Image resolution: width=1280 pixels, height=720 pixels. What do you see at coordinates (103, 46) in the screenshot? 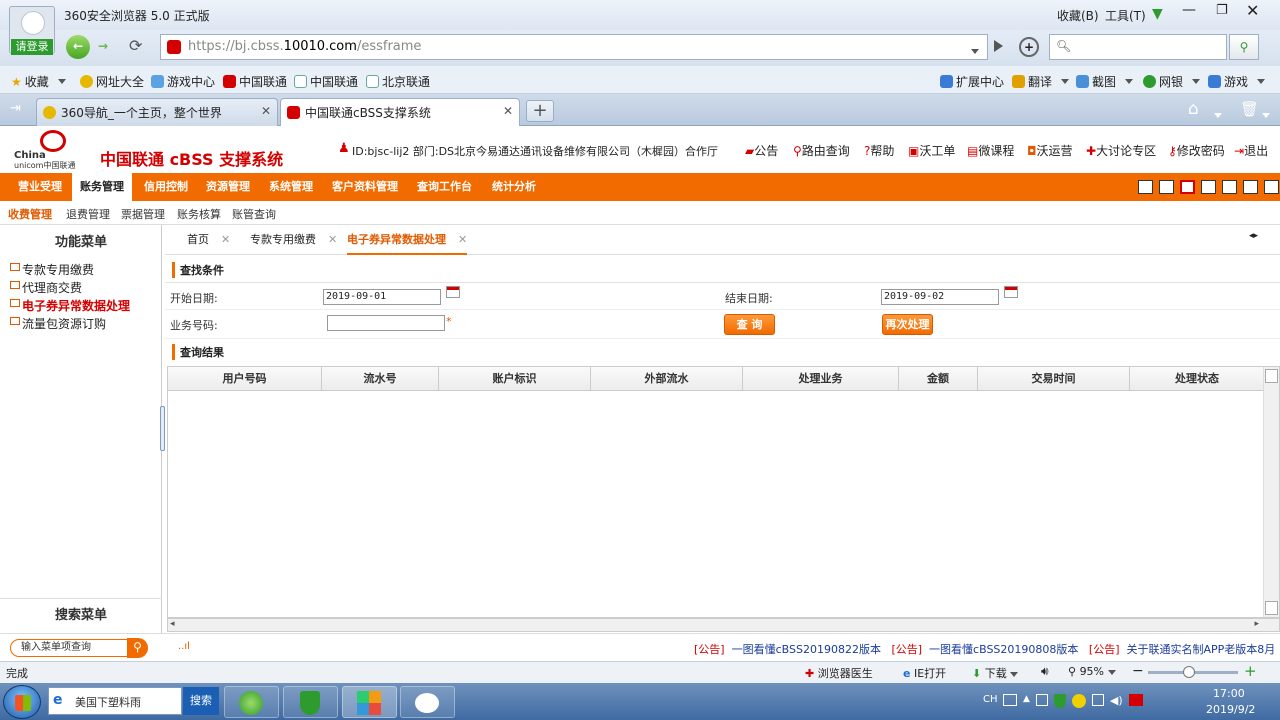
I see `forward-button: →` at bounding box center [103, 46].